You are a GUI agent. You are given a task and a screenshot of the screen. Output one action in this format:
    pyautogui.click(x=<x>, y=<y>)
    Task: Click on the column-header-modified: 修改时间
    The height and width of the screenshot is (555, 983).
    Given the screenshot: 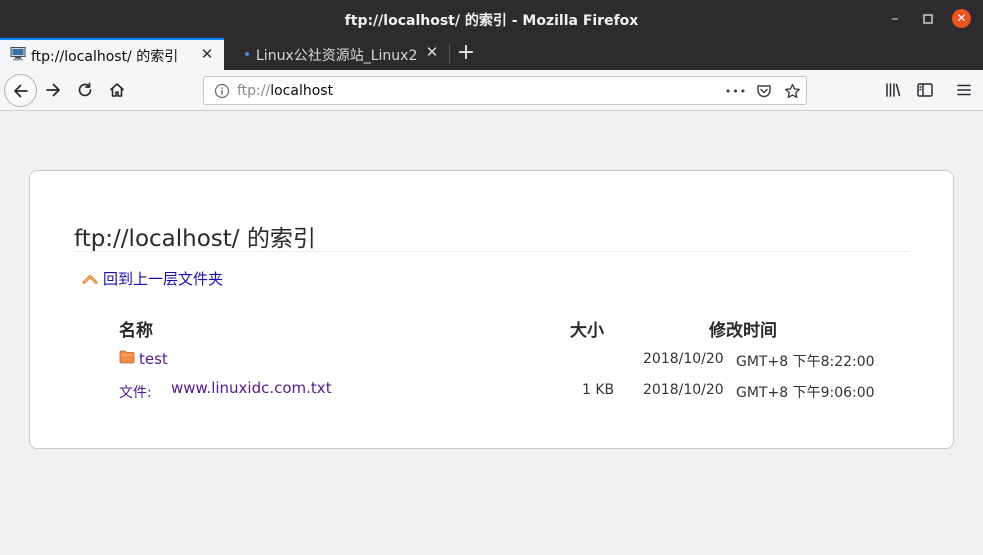 What is the action you would take?
    pyautogui.click(x=743, y=328)
    